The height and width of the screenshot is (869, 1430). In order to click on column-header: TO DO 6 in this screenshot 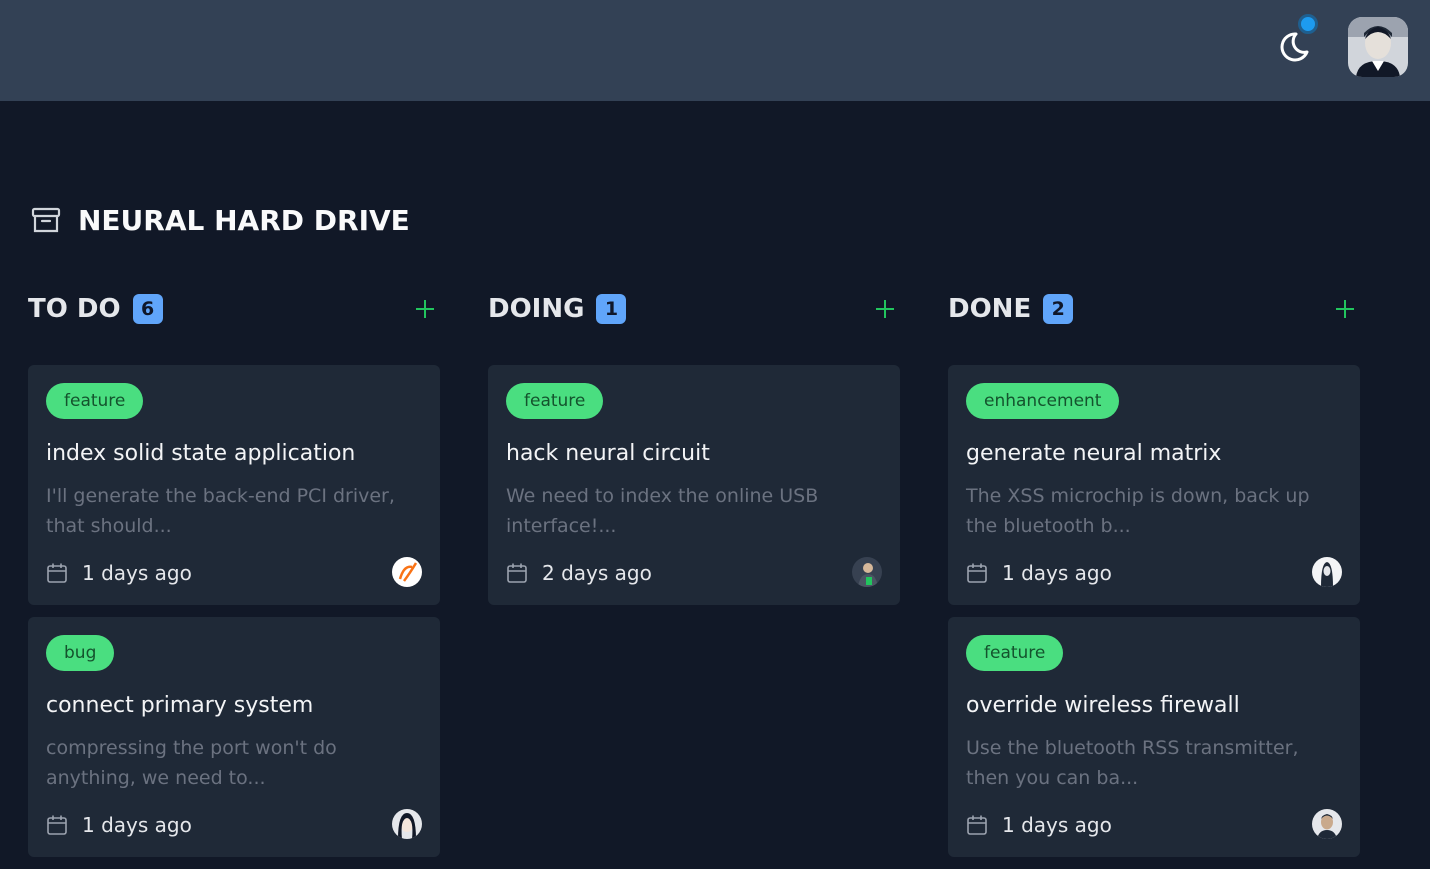, I will do `click(234, 309)`.